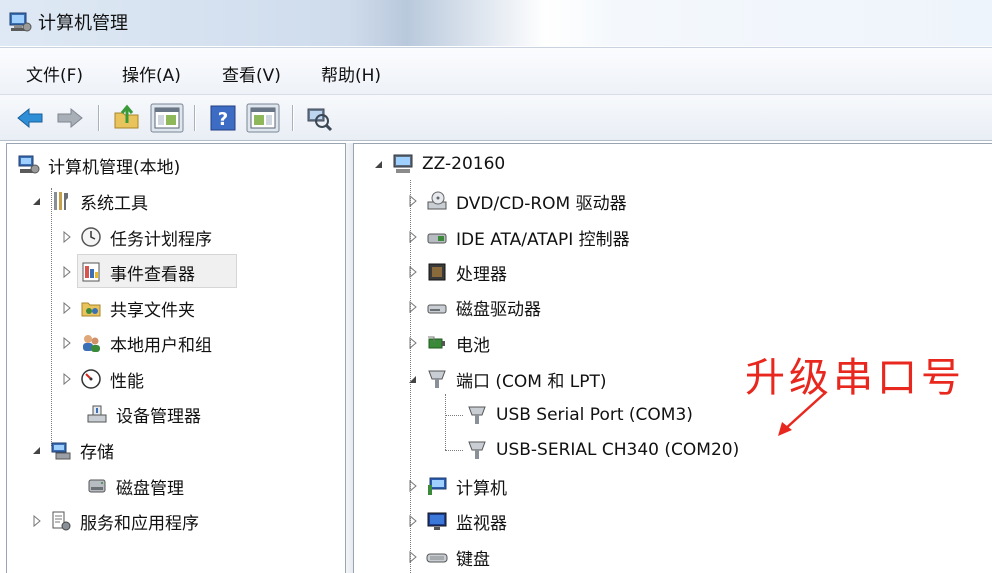 This screenshot has height=573, width=992. Describe the element at coordinates (61, 451) in the screenshot. I see `storage-icon` at that location.